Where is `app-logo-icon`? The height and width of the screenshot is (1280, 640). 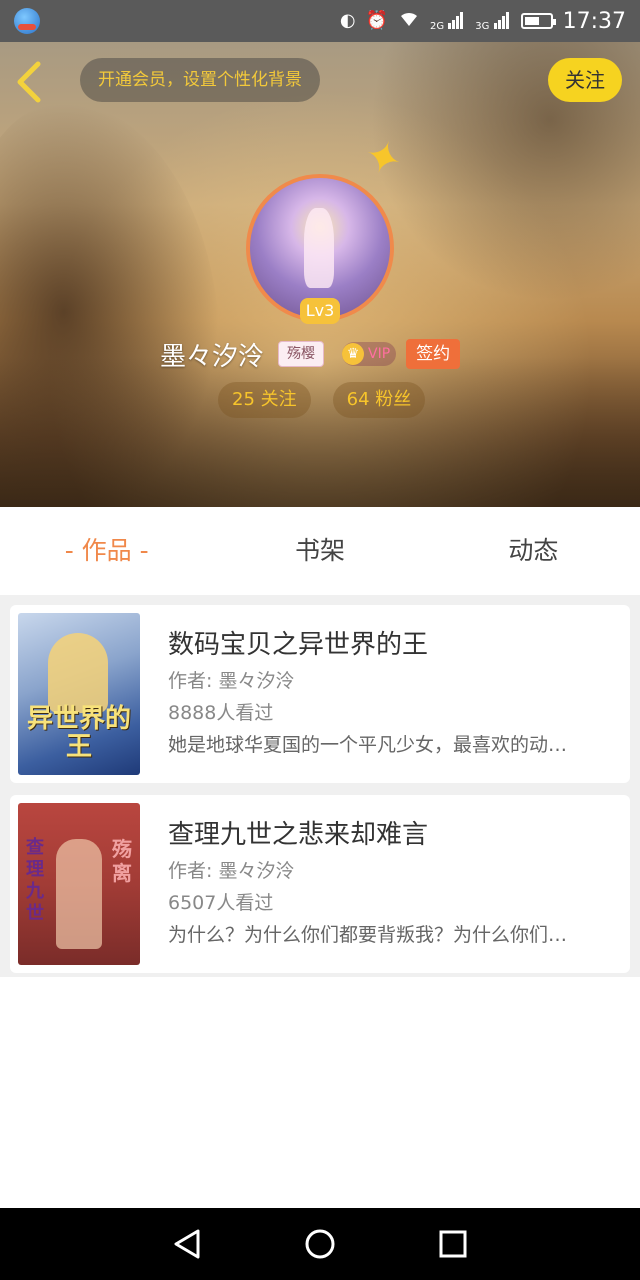 app-logo-icon is located at coordinates (27, 21).